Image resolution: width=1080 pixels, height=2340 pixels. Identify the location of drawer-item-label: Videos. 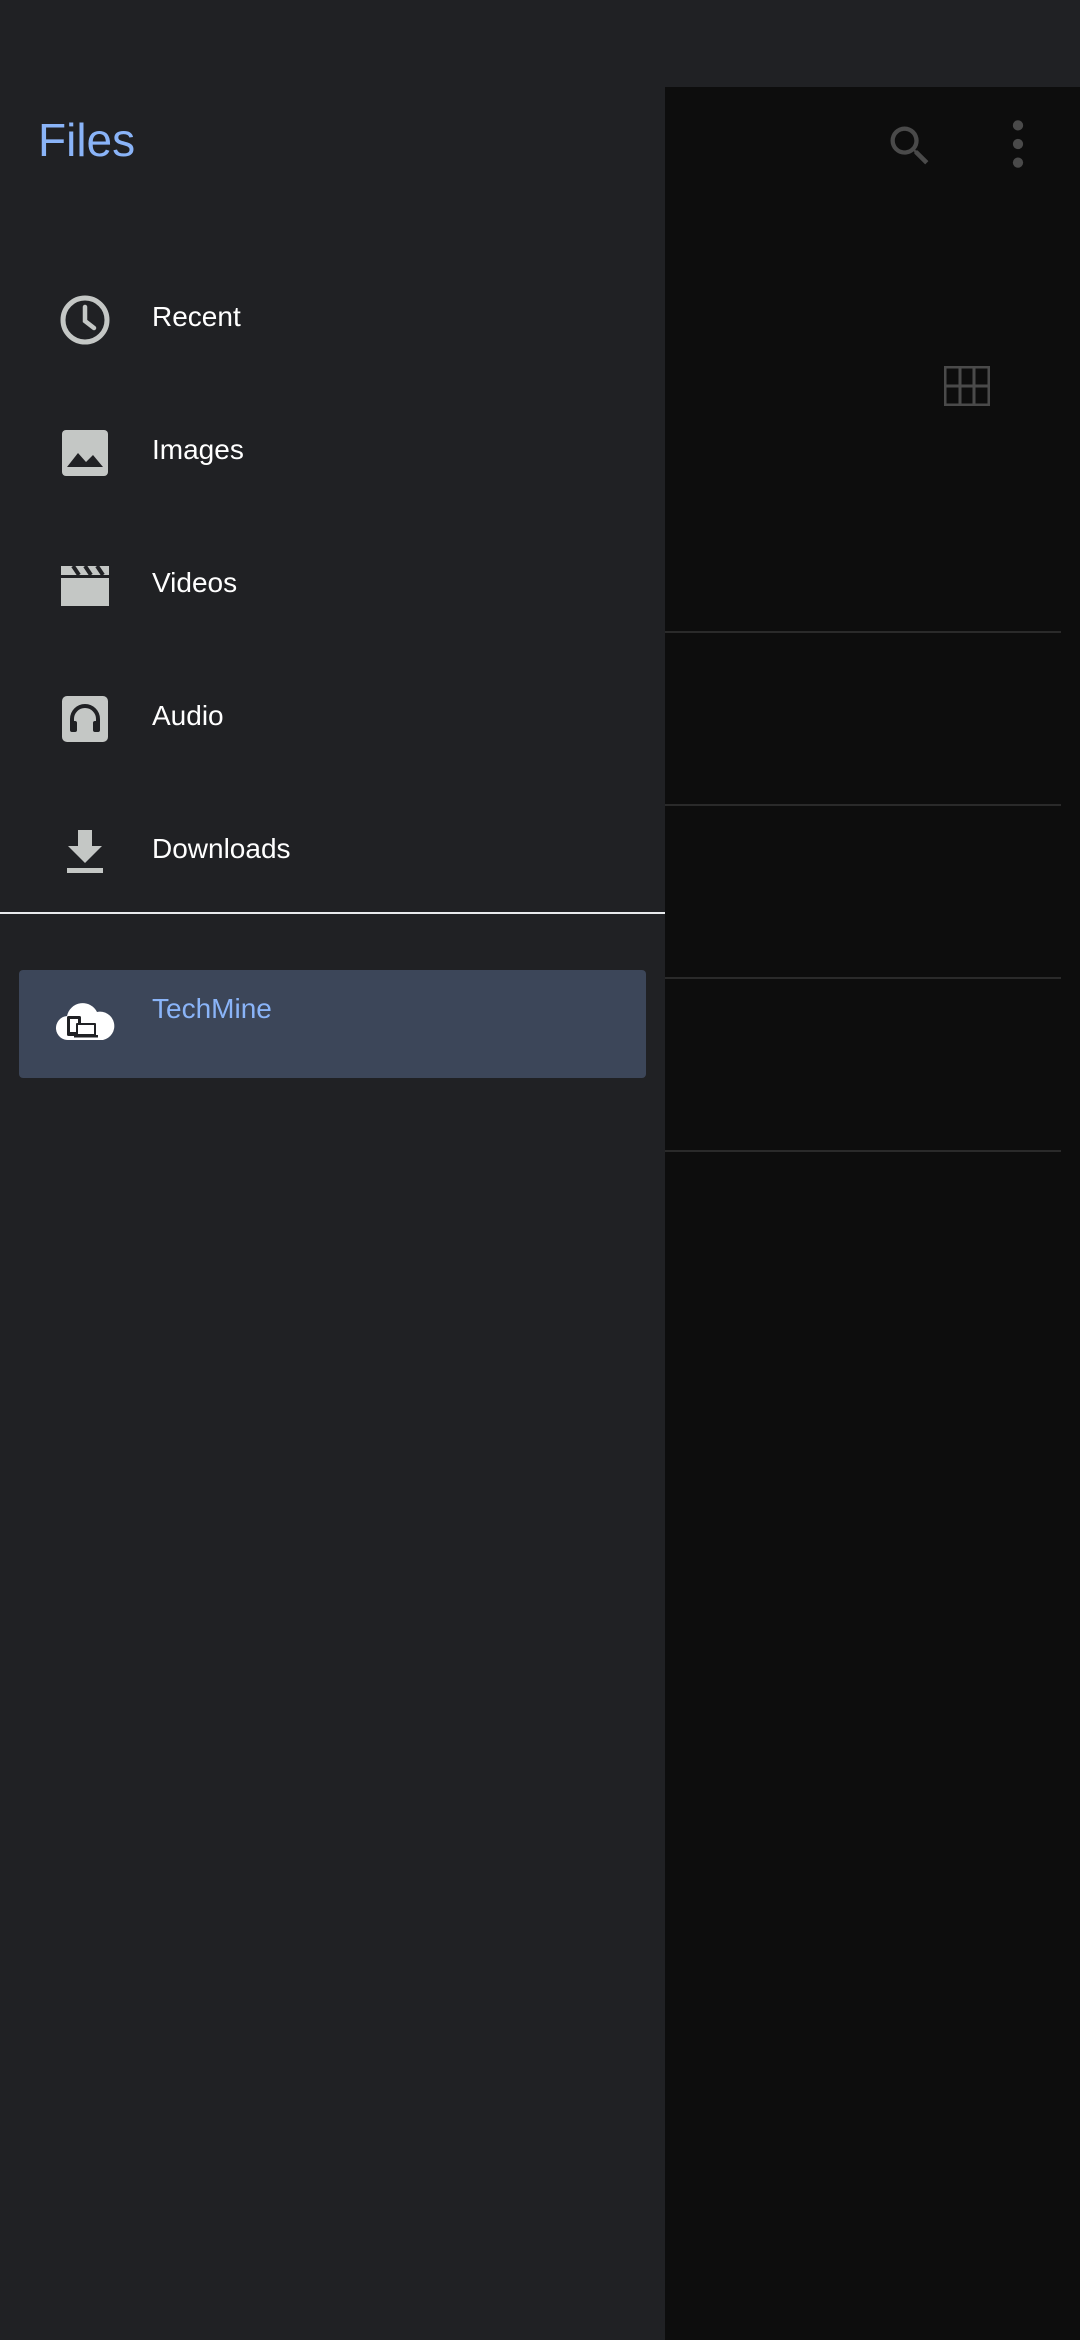
(195, 582).